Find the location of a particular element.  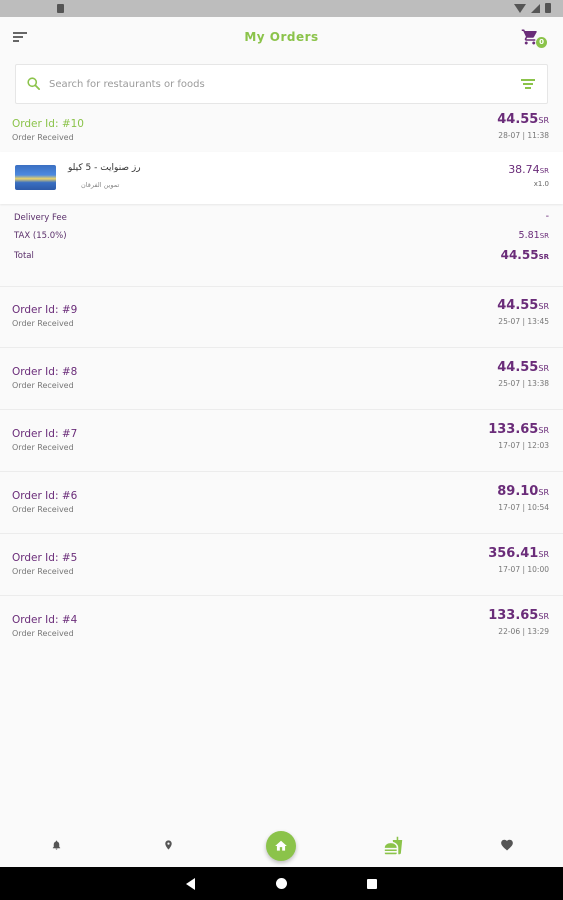

order-price: 89.10SR is located at coordinates (523, 491).